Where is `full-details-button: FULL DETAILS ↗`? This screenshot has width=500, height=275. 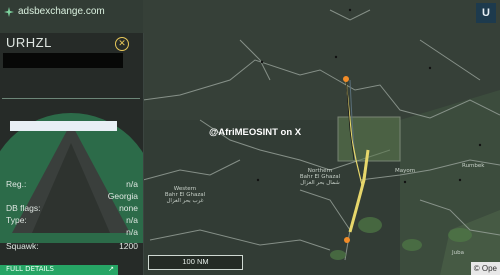
full-details-button: FULL DETAILS ↗ is located at coordinates (59, 270).